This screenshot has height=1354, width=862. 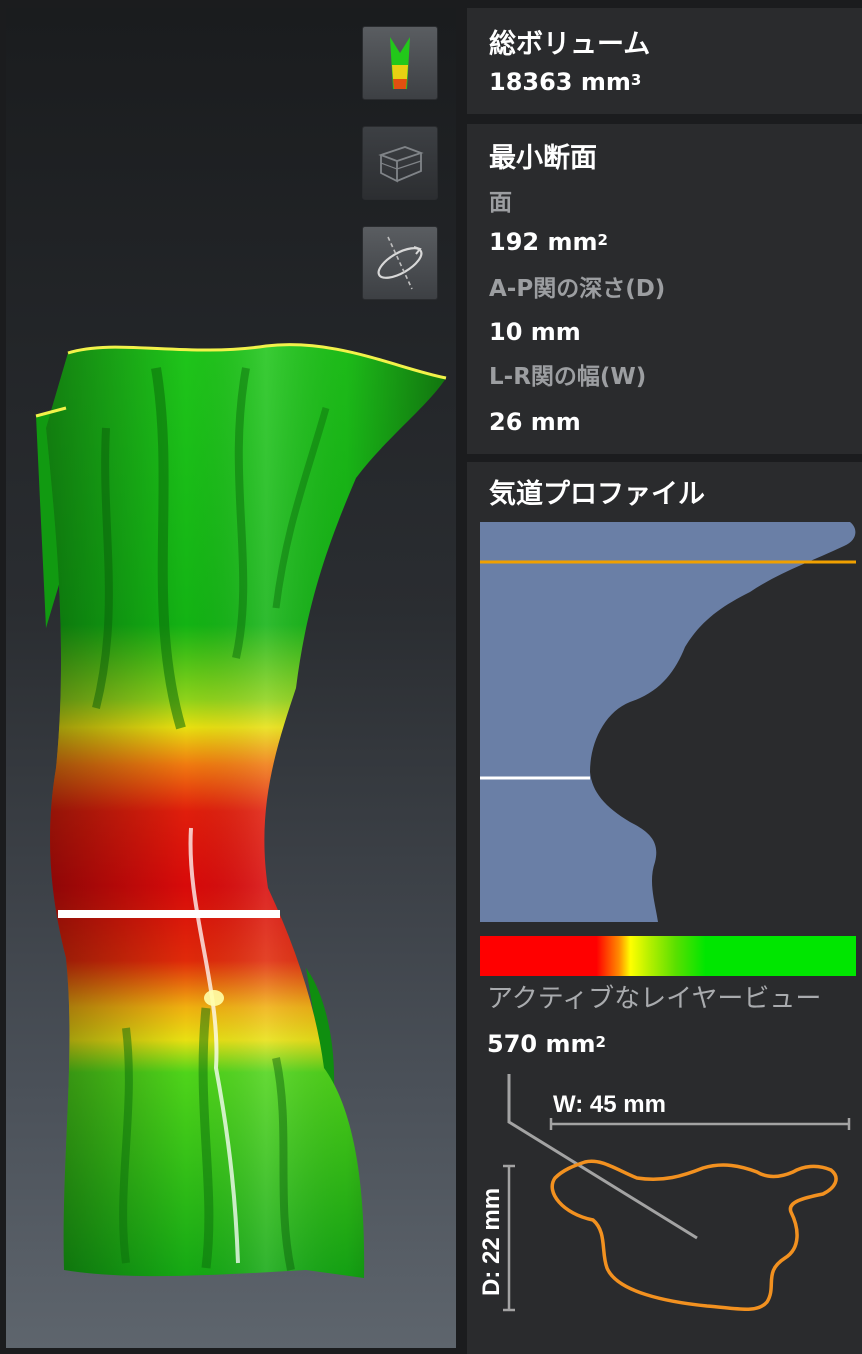 I want to click on rotate-plane-icon, so click(x=400, y=263).